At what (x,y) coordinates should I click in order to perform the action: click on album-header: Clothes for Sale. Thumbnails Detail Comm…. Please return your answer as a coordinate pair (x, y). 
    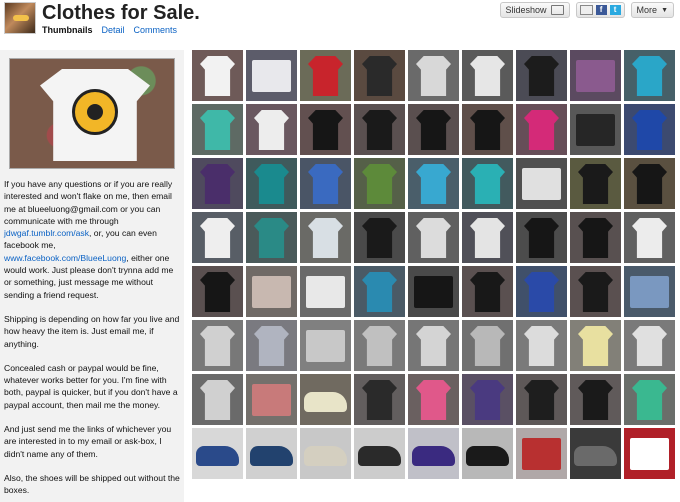
    Looking at the image, I should click on (340, 21).